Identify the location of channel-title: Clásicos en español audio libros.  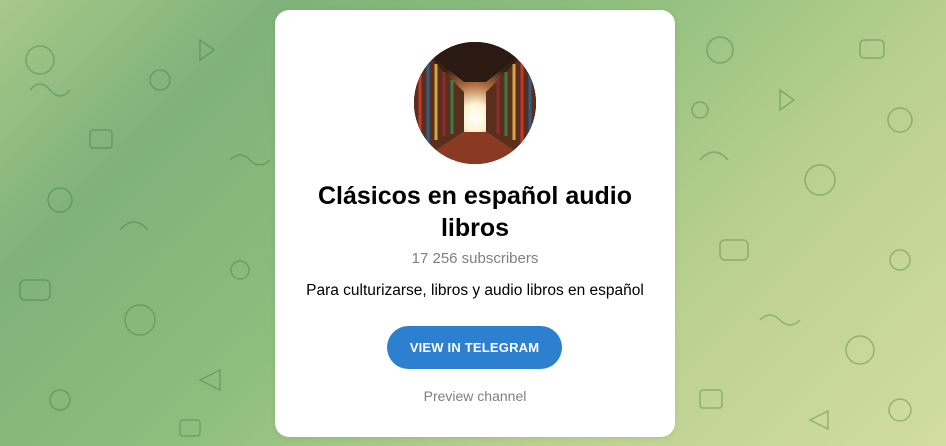
(475, 212).